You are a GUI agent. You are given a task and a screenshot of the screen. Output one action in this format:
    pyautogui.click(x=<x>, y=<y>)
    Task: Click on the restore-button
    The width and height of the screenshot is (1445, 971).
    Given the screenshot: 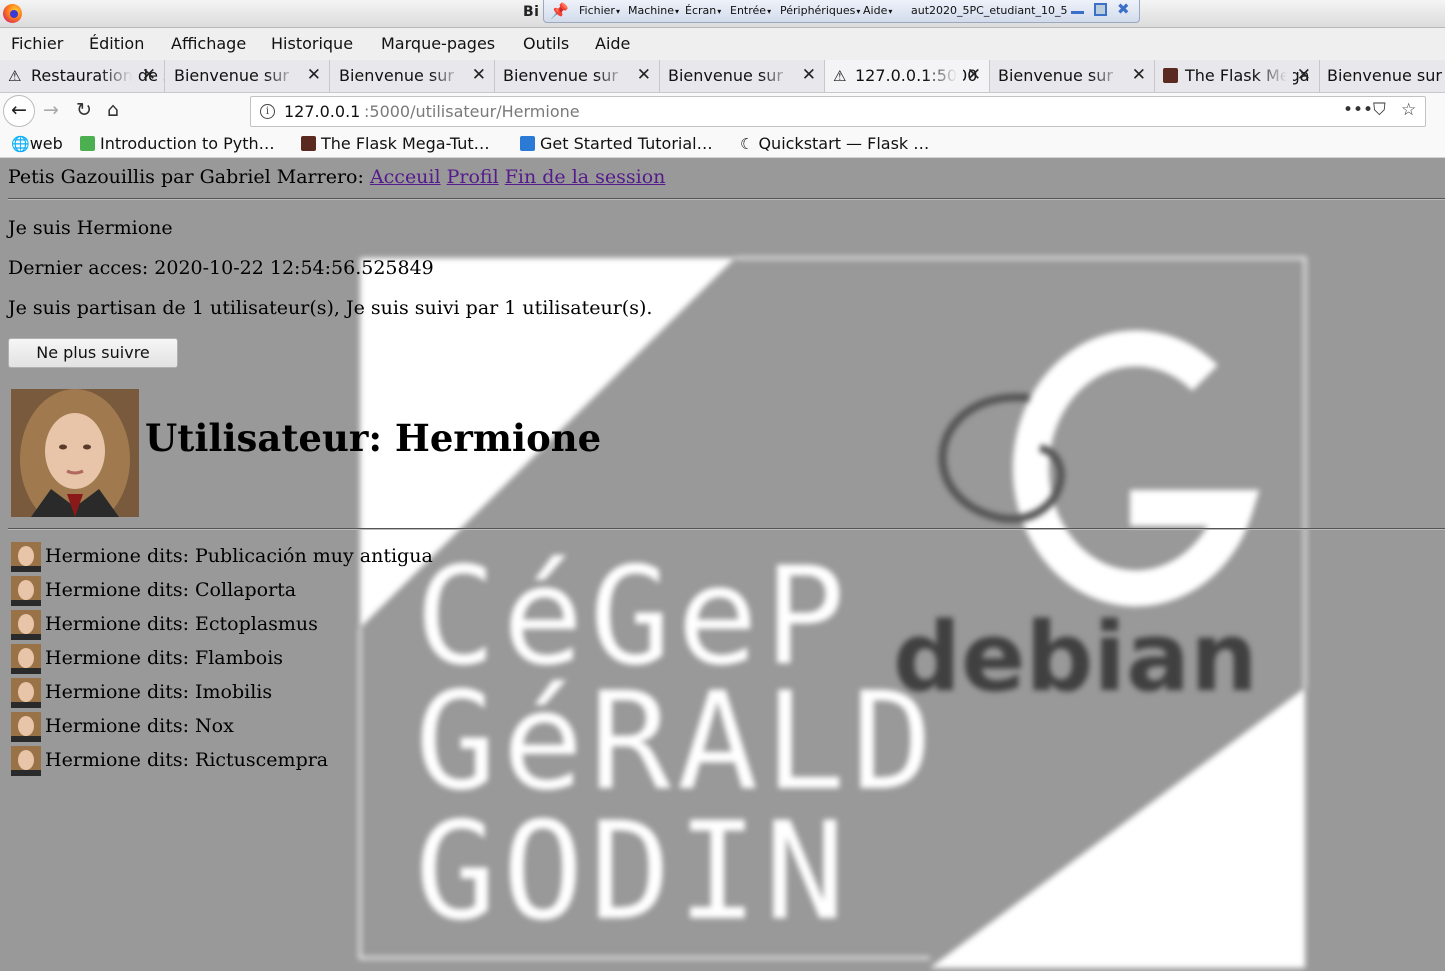 What is the action you would take?
    pyautogui.click(x=1100, y=9)
    